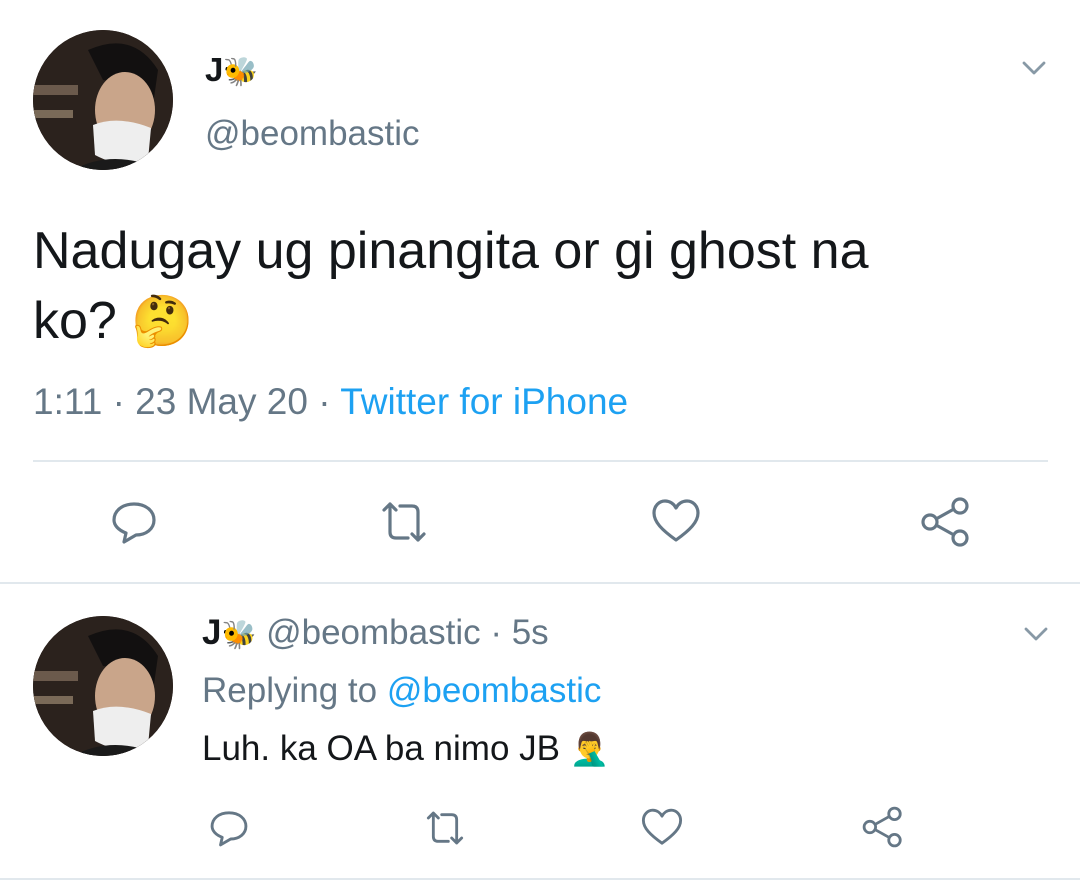 Image resolution: width=1080 pixels, height=895 pixels. I want to click on replying-to-handle: @beombastic, so click(494, 690).